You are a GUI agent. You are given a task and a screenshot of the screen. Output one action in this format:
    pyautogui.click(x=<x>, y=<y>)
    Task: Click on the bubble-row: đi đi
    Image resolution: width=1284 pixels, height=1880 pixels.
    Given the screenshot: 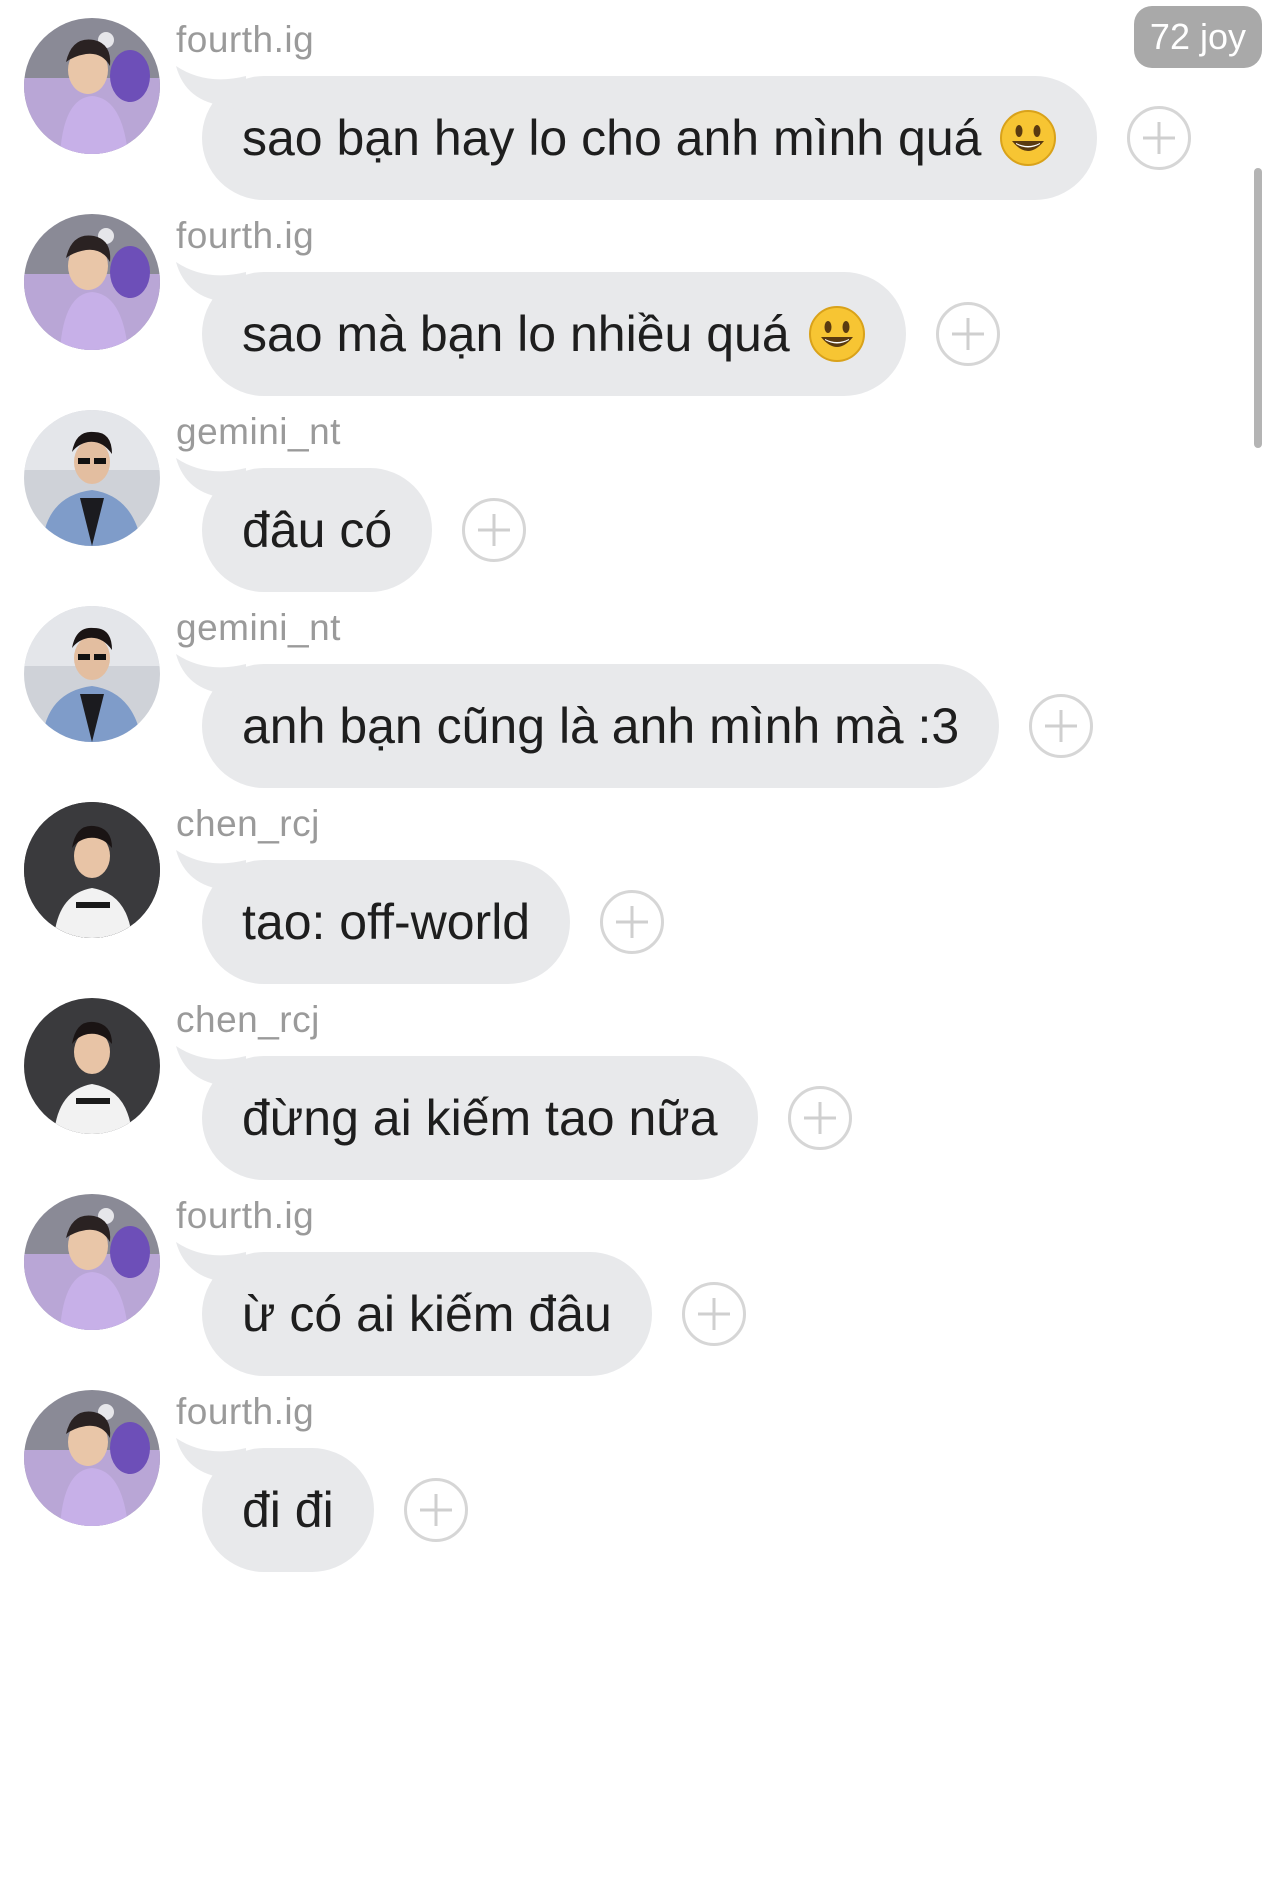 What is the action you would take?
    pyautogui.click(x=322, y=1505)
    